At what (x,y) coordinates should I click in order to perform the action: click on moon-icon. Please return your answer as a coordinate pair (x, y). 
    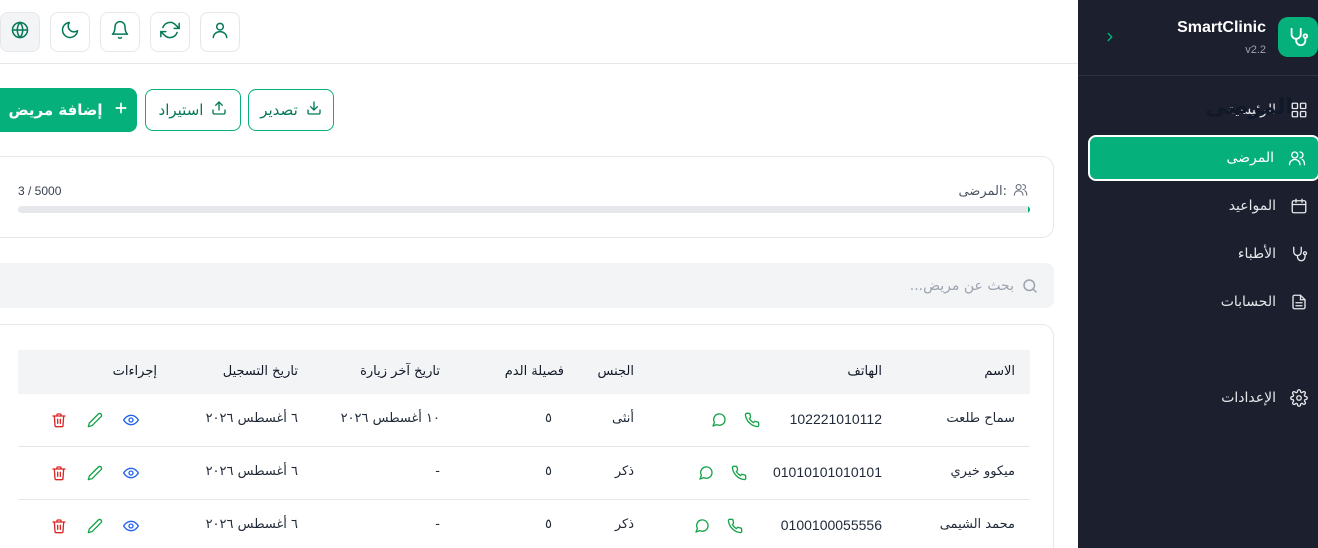
    Looking at the image, I should click on (70, 32).